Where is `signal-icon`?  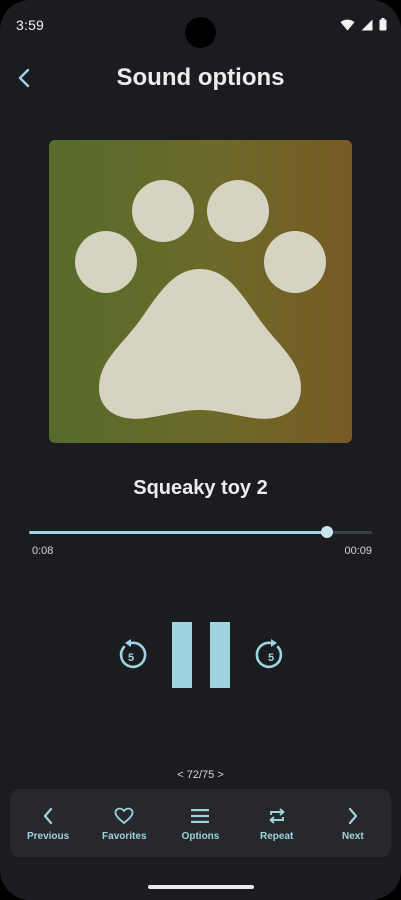
signal-icon is located at coordinates (367, 27).